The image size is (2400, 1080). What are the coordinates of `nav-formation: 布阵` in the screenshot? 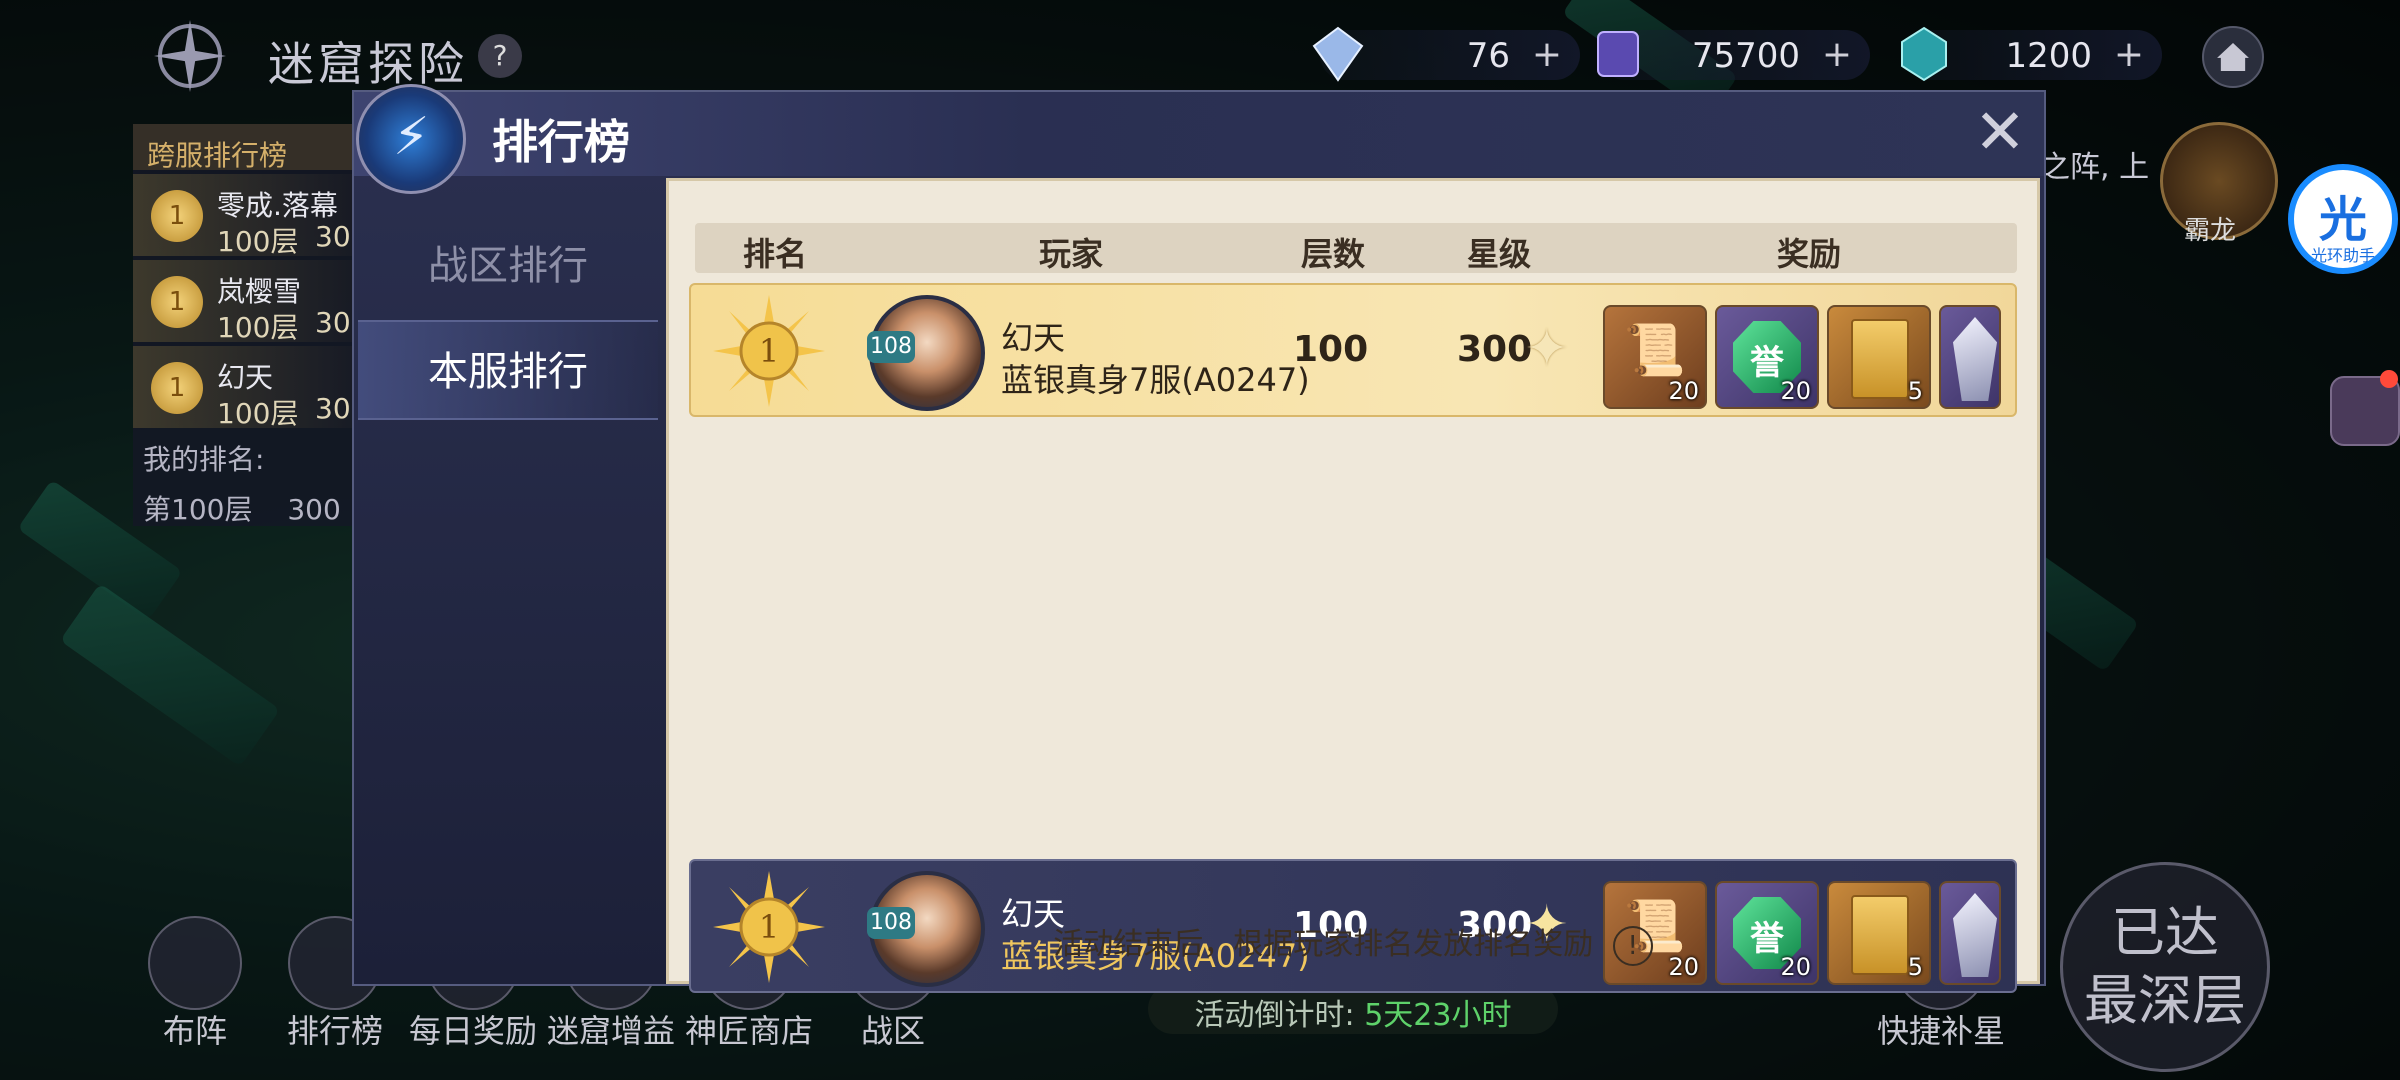 It's located at (195, 985).